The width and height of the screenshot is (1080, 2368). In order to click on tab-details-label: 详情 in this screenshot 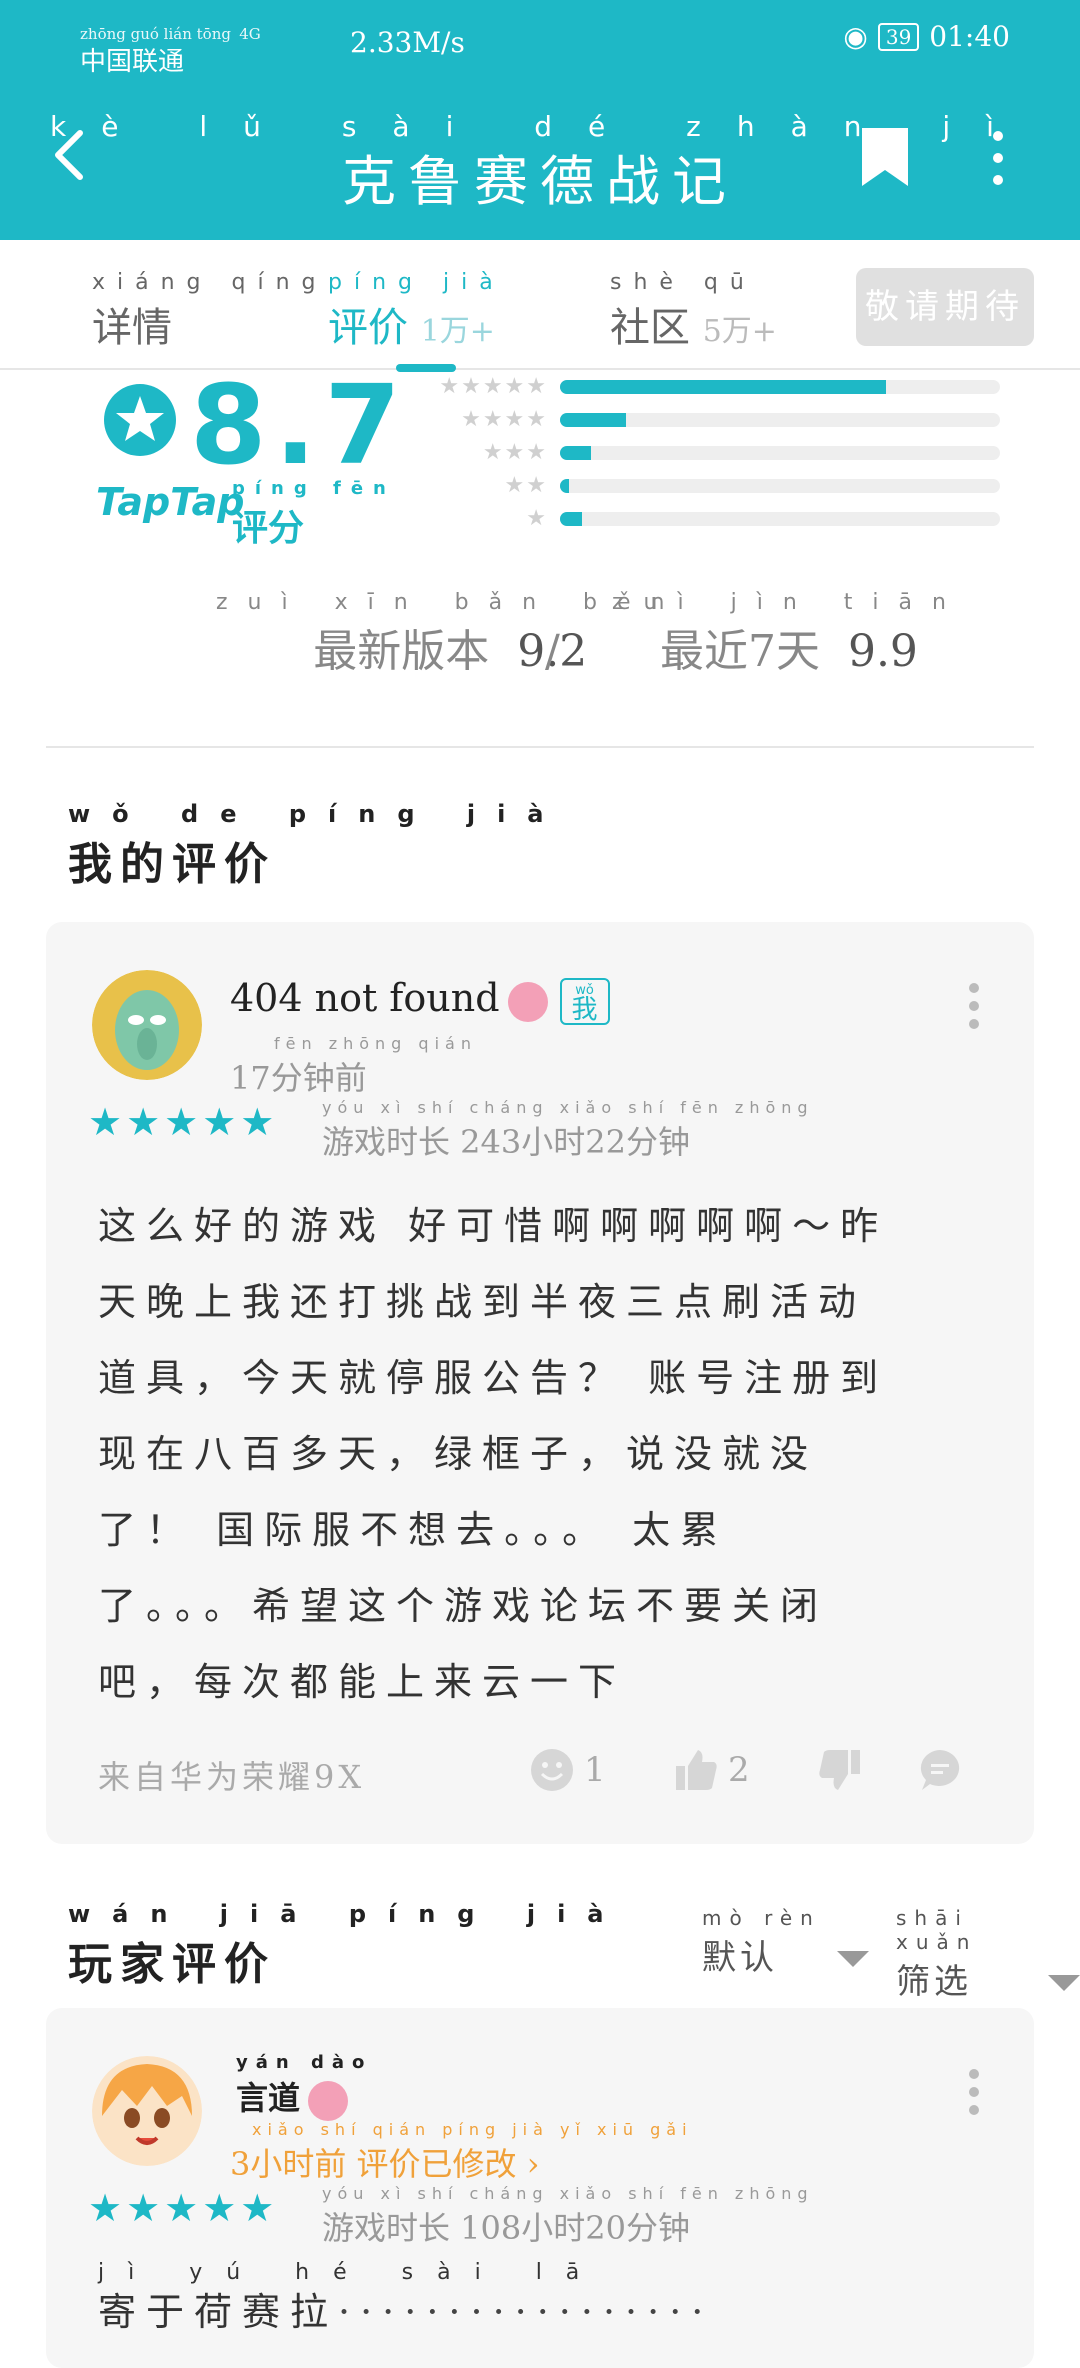, I will do `click(132, 328)`.